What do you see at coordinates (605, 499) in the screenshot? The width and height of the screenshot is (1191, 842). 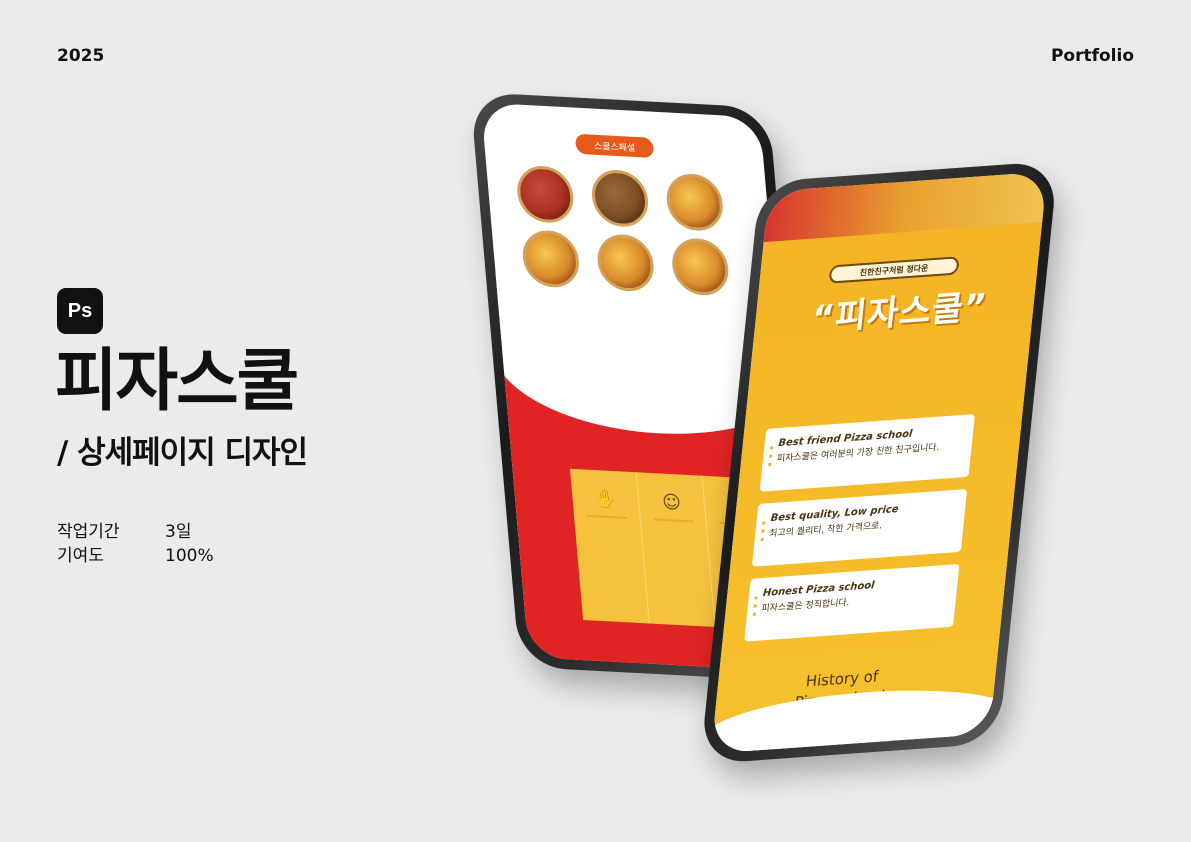 I see `thumbs-up-icon: ✋` at bounding box center [605, 499].